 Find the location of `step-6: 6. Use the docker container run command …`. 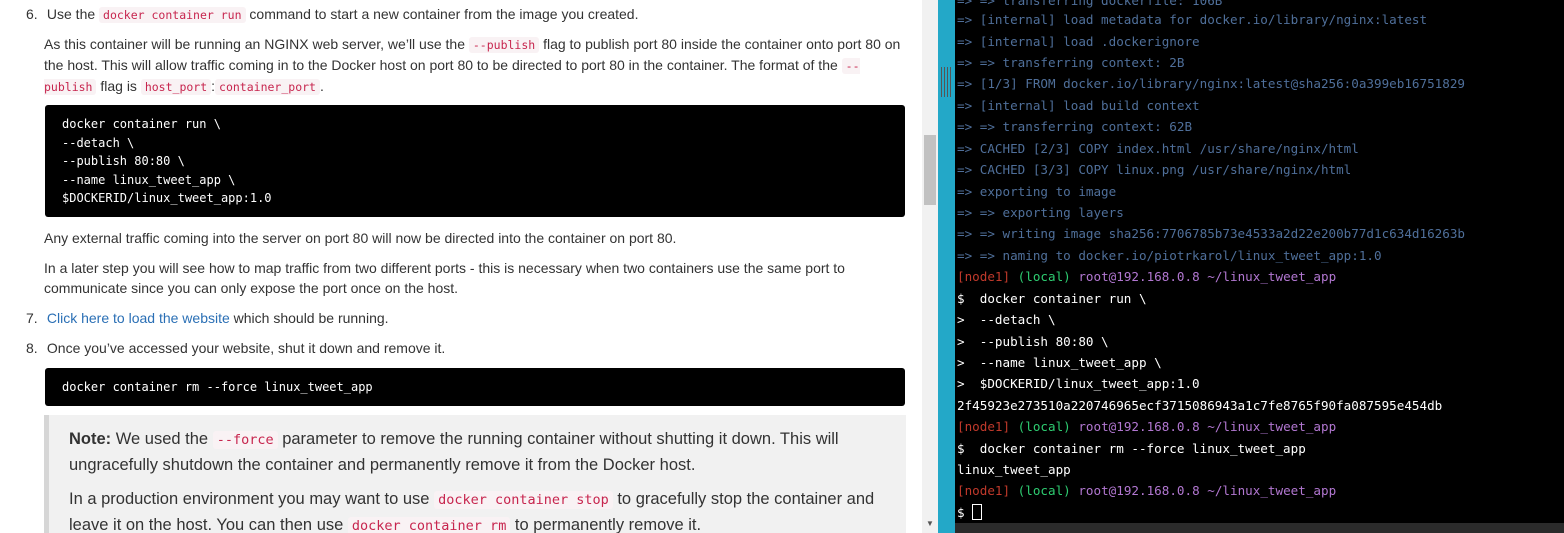

step-6: 6. Use the docker container run command … is located at coordinates (332, 14).